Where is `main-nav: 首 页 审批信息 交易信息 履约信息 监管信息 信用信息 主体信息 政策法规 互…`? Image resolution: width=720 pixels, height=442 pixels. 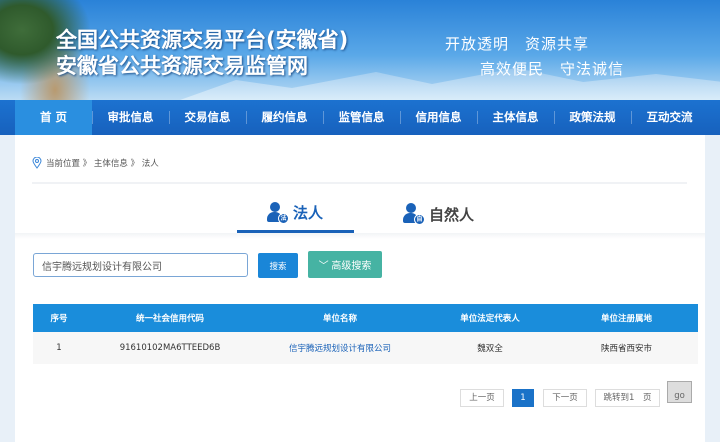 main-nav: 首 页 审批信息 交易信息 履约信息 监管信息 信用信息 主体信息 政策法规 互… is located at coordinates (360, 117).